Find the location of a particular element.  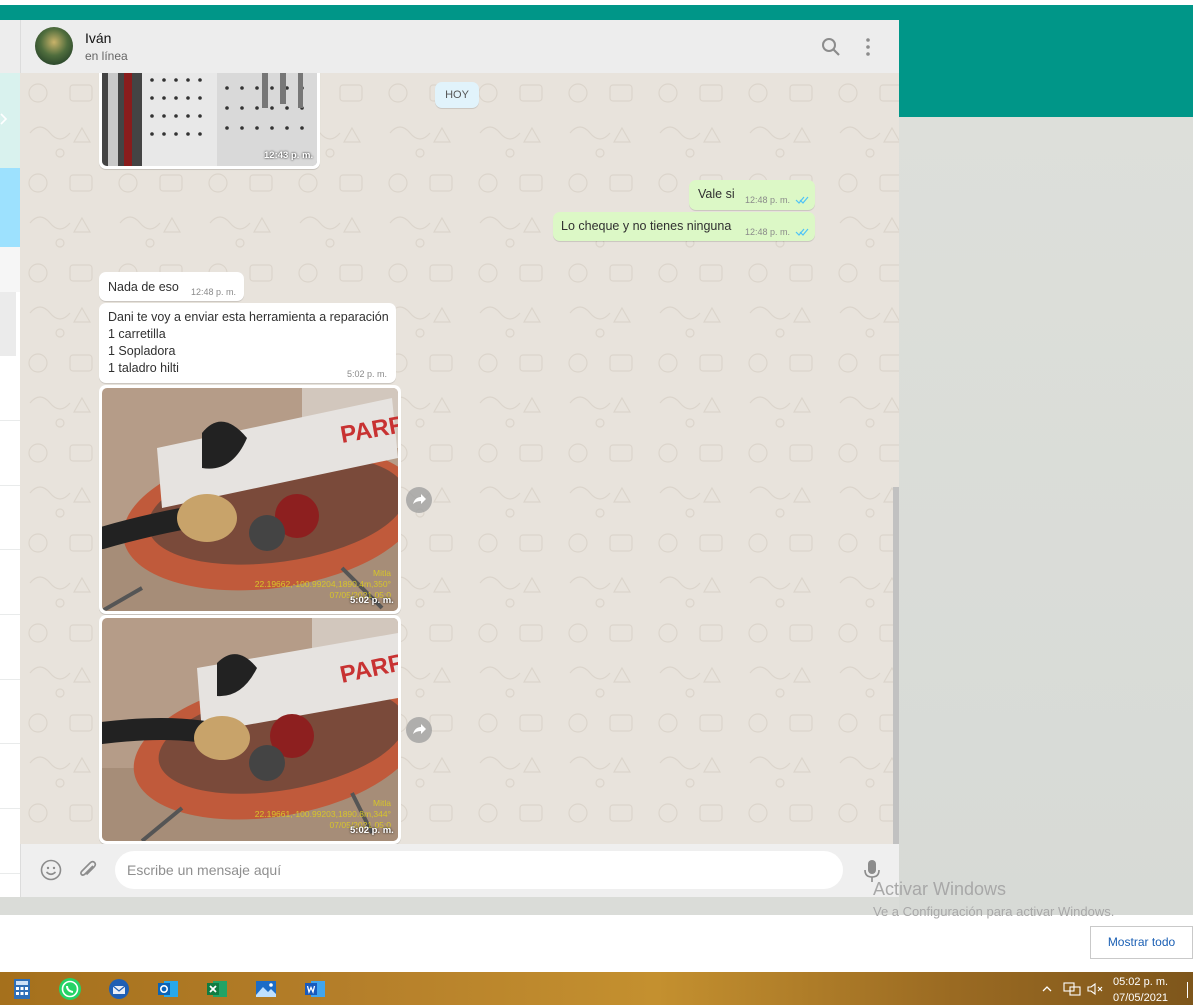

contact-name: Iván is located at coordinates (98, 38).